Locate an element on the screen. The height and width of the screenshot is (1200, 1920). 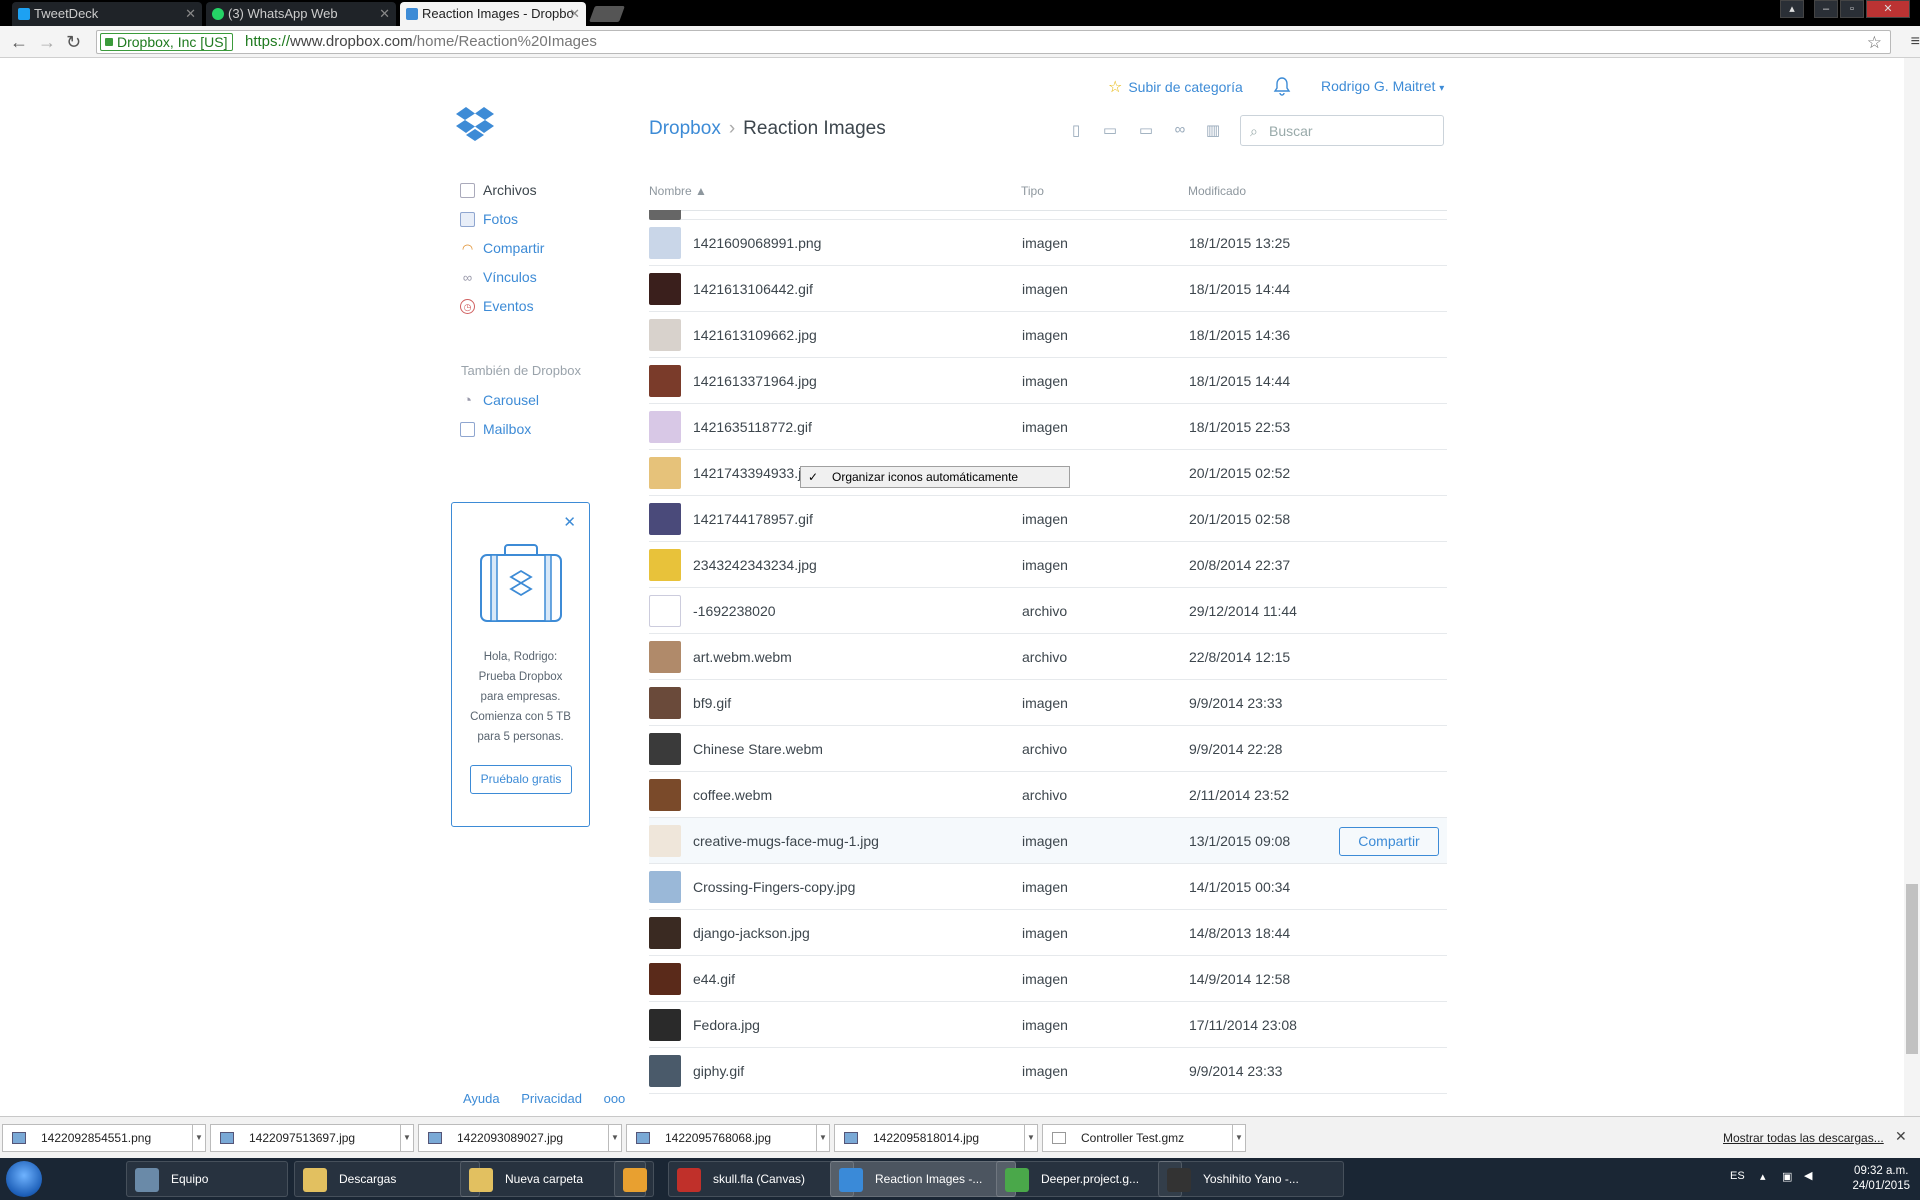
download-item: 1422092854551.png ▼ is located at coordinates (104, 1138).